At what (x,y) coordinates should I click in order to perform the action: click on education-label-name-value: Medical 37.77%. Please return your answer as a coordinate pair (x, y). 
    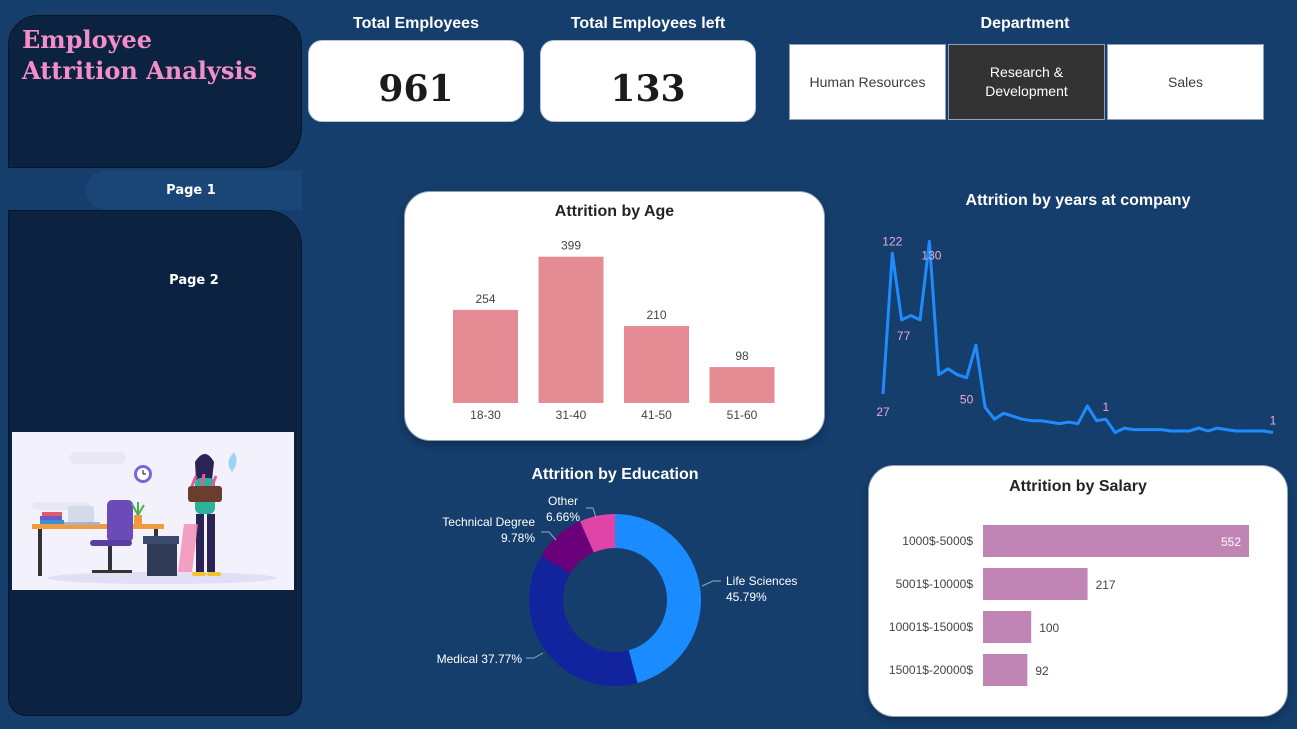
    Looking at the image, I should click on (480, 659).